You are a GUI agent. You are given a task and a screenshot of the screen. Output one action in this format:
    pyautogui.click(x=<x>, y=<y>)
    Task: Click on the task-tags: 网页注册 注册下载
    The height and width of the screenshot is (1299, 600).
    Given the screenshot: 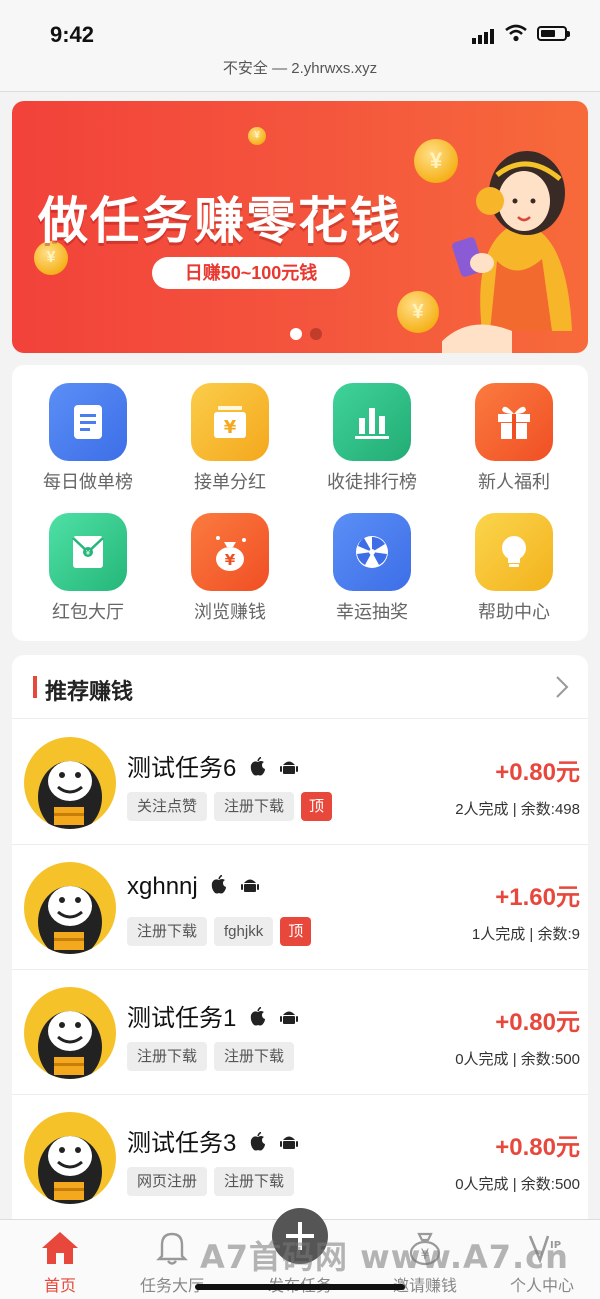 What is the action you would take?
    pyautogui.click(x=214, y=1181)
    